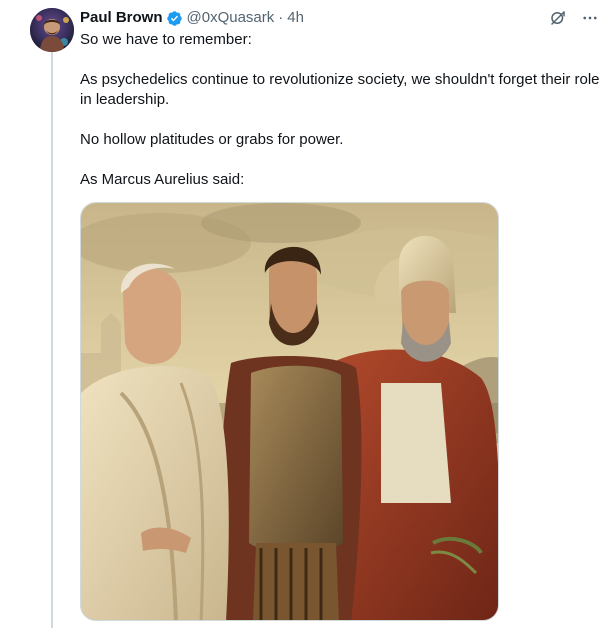 Image resolution: width=614 pixels, height=628 pixels. What do you see at coordinates (295, 18) in the screenshot?
I see `timestamp: 4h` at bounding box center [295, 18].